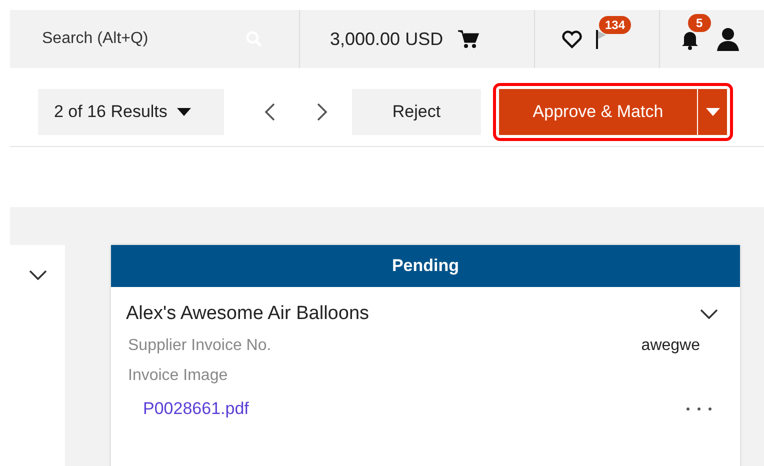 Image resolution: width=764 pixels, height=466 pixels. I want to click on reject-button: Reject, so click(416, 112).